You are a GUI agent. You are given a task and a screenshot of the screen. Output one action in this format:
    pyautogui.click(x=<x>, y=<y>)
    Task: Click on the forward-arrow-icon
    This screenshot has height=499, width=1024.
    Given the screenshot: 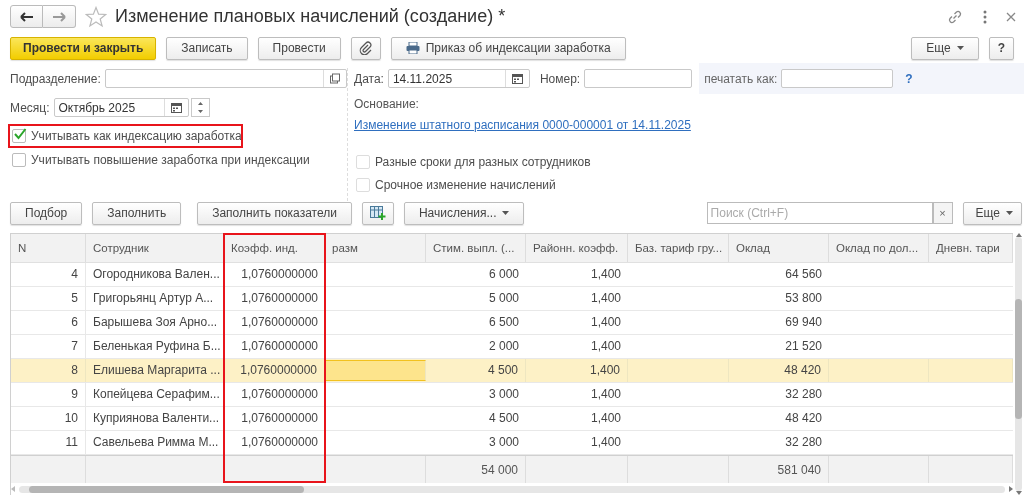 What is the action you would take?
    pyautogui.click(x=59, y=16)
    